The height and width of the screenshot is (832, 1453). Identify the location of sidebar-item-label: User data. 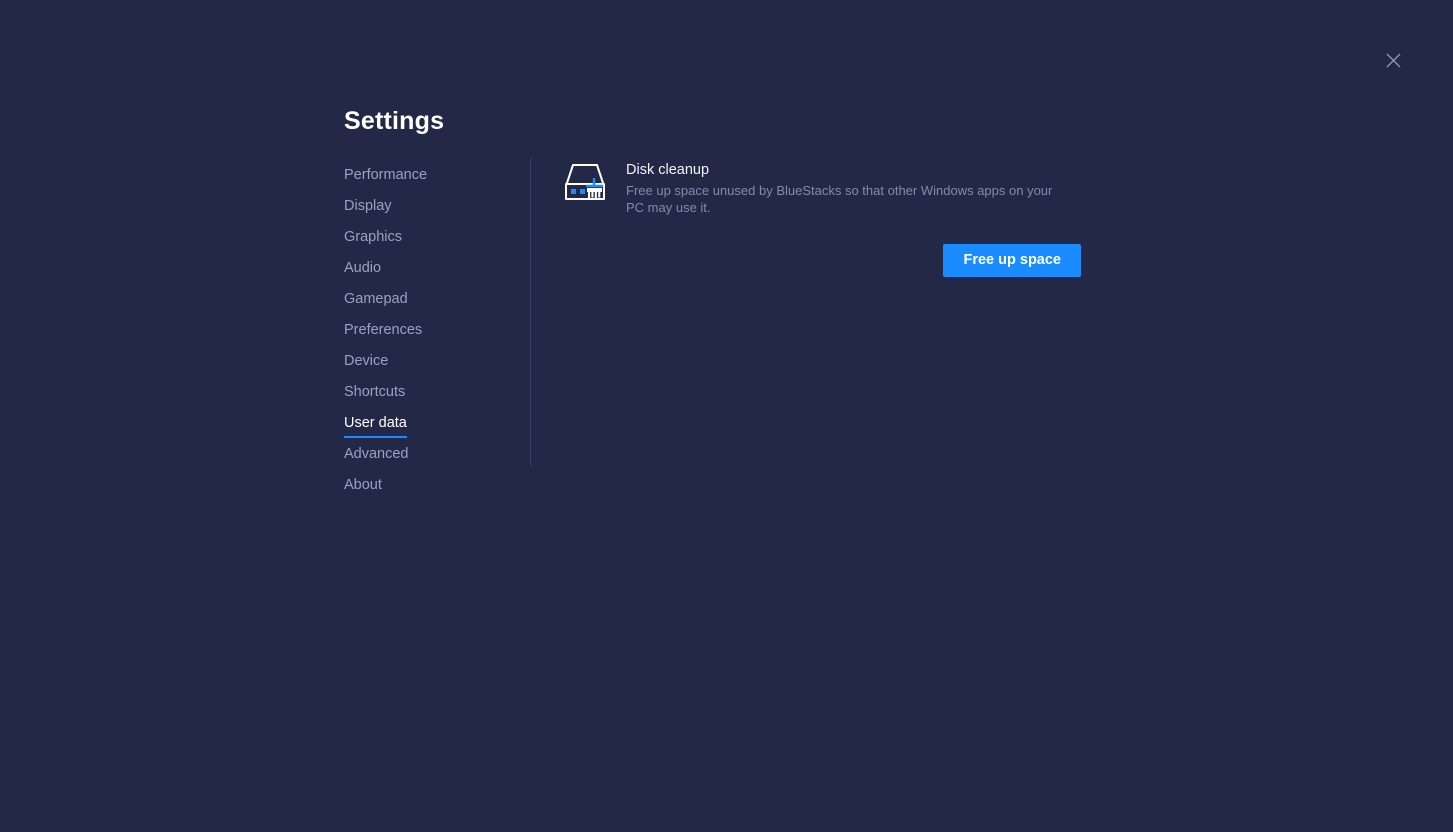
(375, 425).